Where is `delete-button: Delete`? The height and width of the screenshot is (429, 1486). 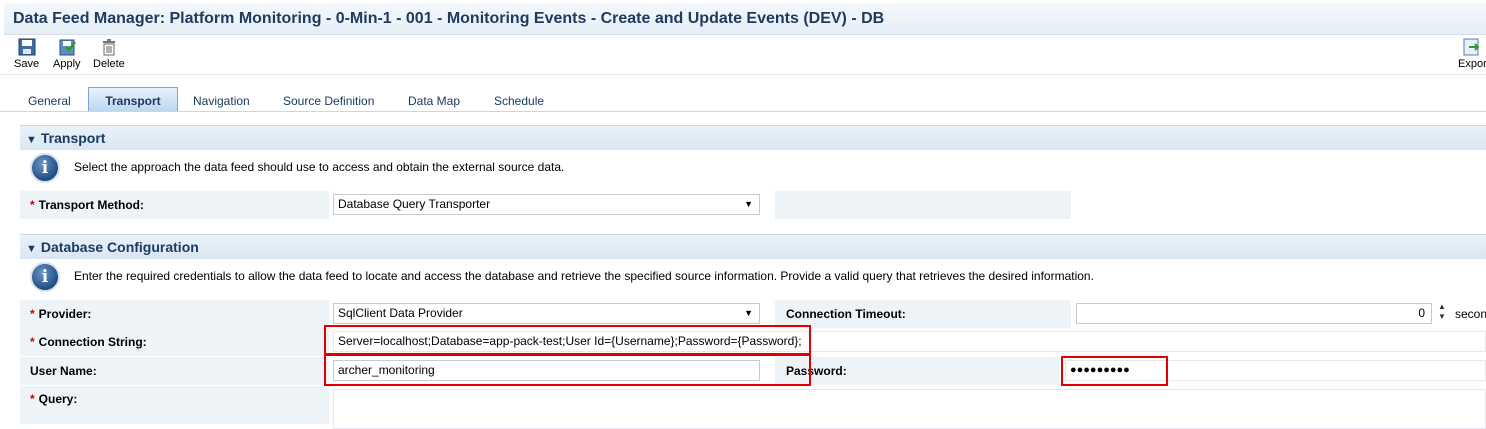 delete-button: Delete is located at coordinates (109, 53).